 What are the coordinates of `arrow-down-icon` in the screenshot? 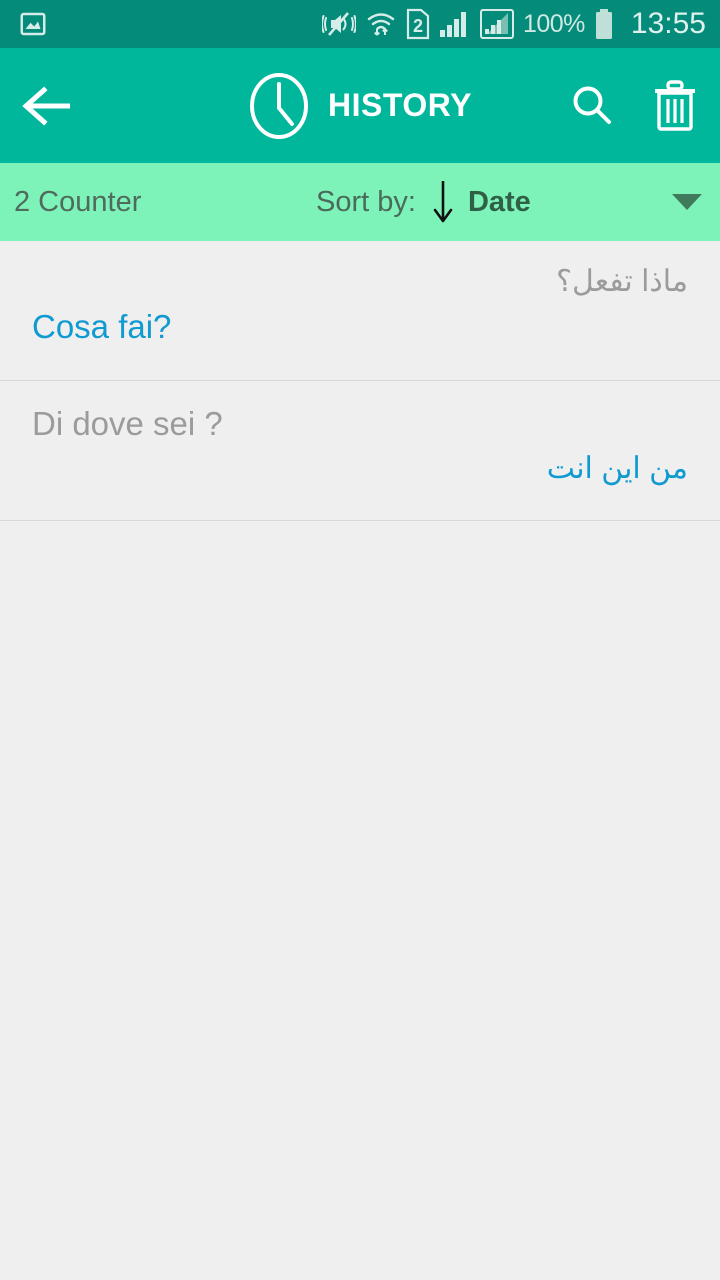 It's located at (443, 202).